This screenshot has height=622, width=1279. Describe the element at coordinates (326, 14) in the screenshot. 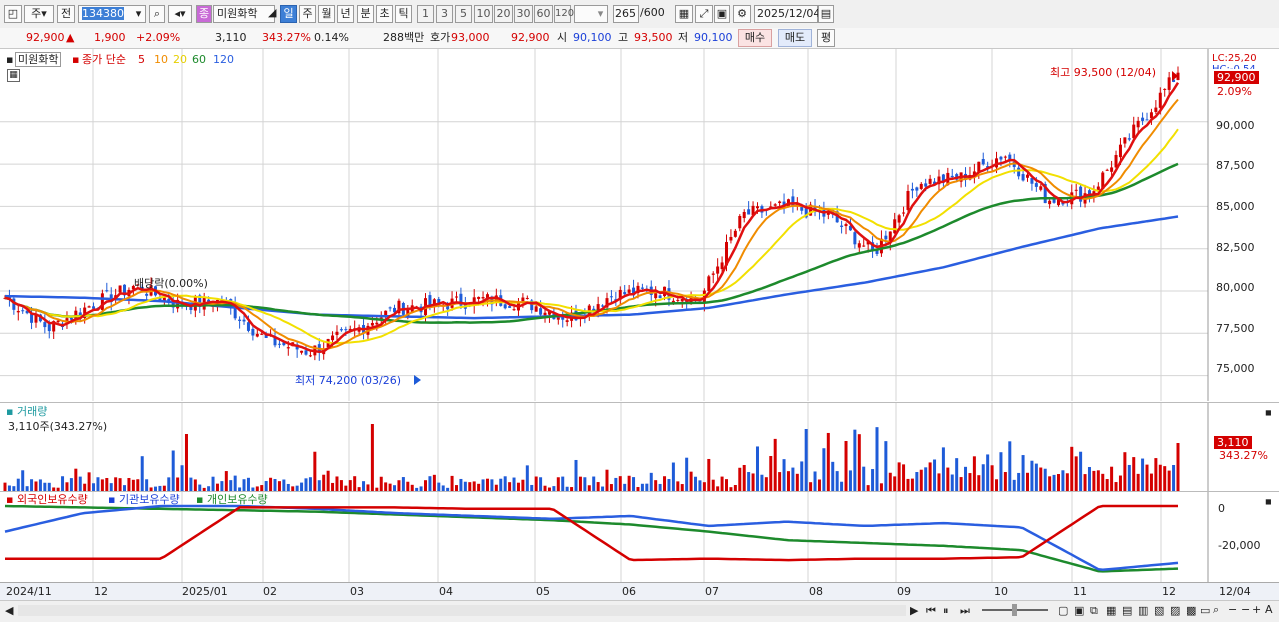

I see `period-tab-month: 월` at that location.